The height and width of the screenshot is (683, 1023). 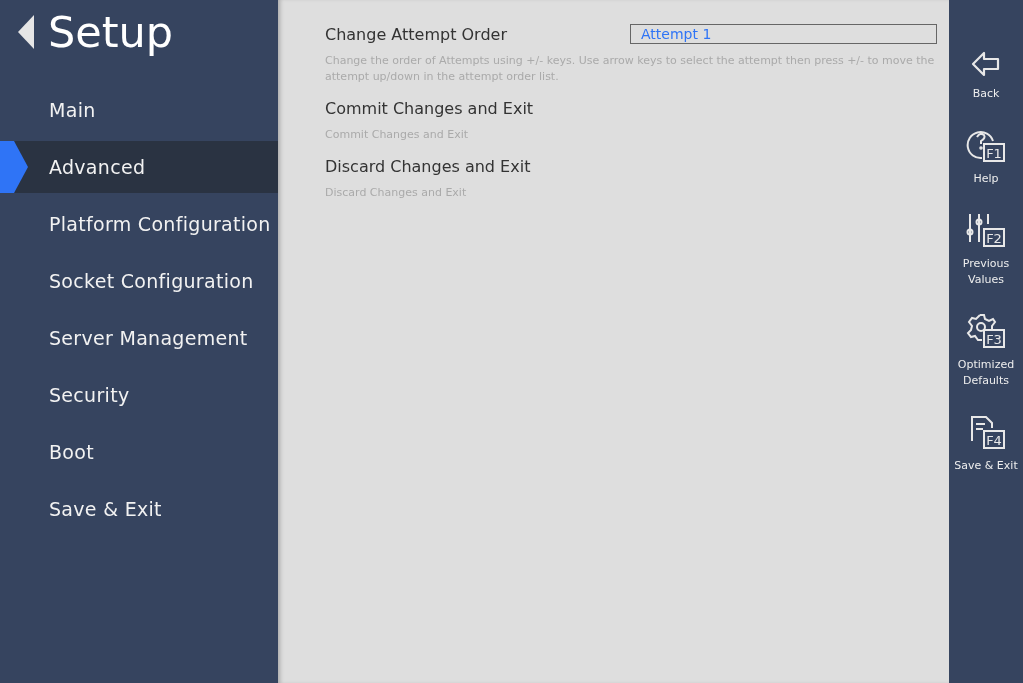 I want to click on action-label: Help, so click(x=986, y=179).